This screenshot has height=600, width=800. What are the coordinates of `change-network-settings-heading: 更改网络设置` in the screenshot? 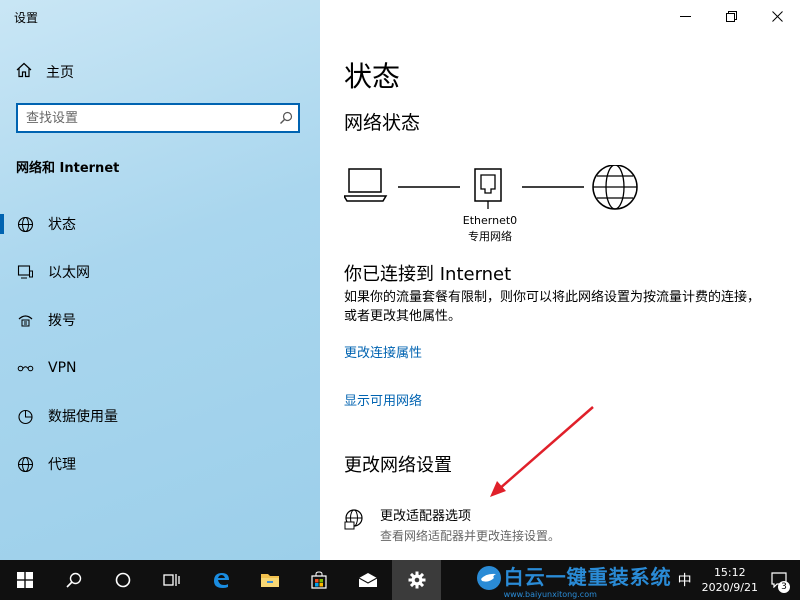 It's located at (398, 465).